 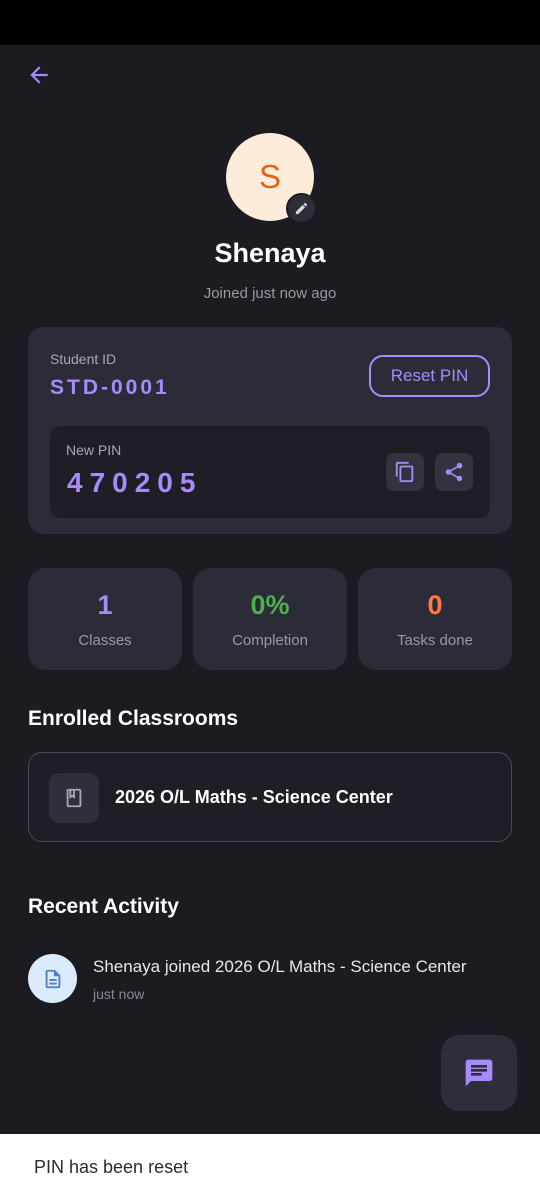 What do you see at coordinates (105, 640) in the screenshot?
I see `stat-label: Classes` at bounding box center [105, 640].